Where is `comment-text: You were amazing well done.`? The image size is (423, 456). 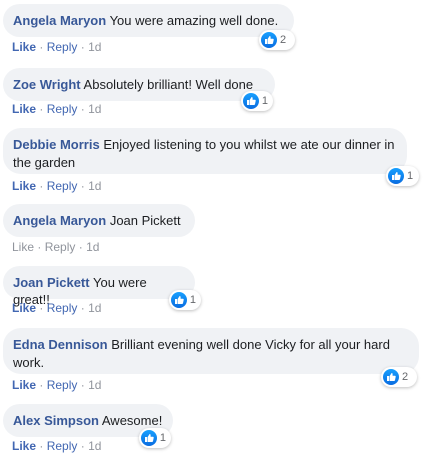
comment-text: You were amazing well done. is located at coordinates (194, 20).